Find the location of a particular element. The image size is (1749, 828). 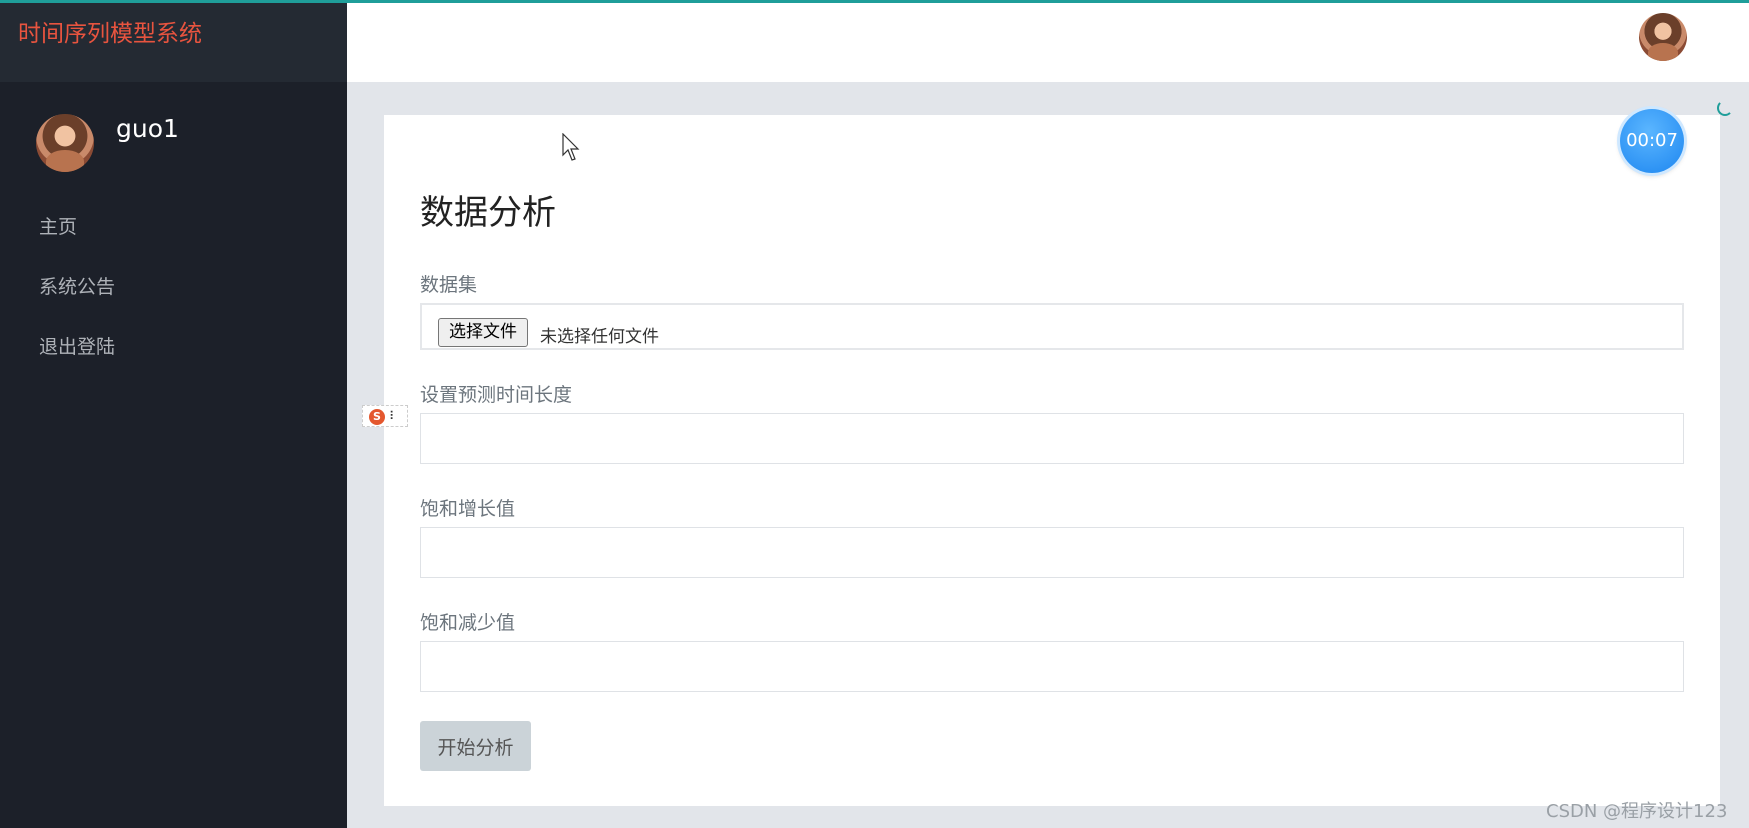

start-analysis-button: 开始分析 is located at coordinates (475, 746).